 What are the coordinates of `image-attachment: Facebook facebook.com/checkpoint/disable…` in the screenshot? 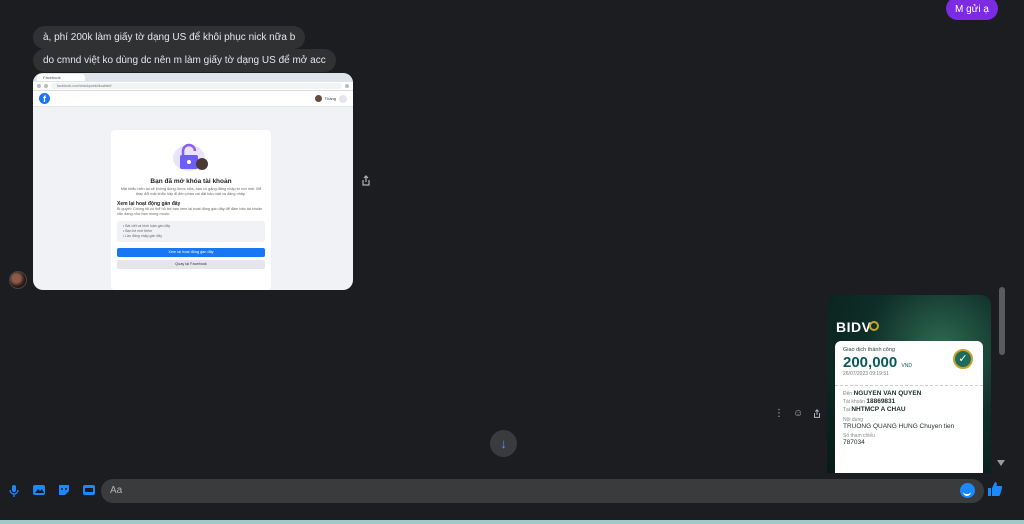 It's located at (193, 181).